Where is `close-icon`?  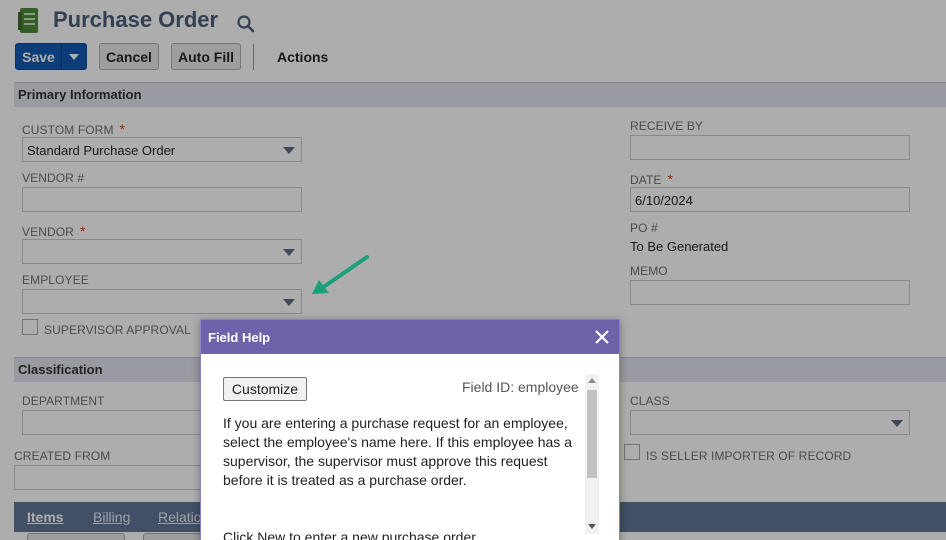
close-icon is located at coordinates (602, 337).